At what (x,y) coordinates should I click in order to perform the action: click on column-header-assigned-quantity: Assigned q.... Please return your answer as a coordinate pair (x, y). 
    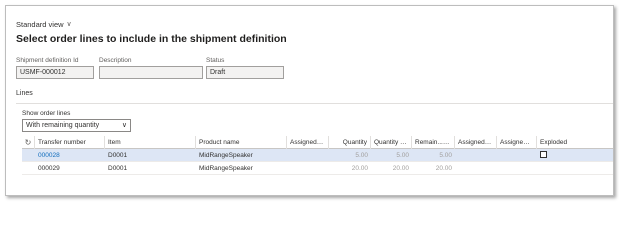
    Looking at the image, I should click on (308, 142).